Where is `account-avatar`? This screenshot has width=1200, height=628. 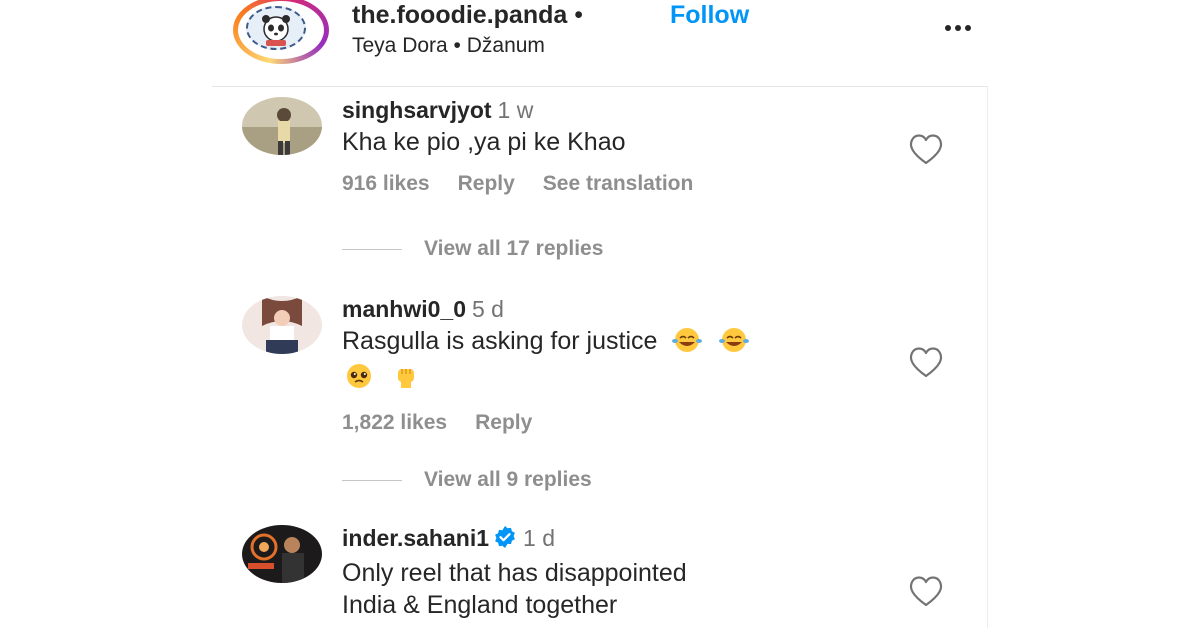 account-avatar is located at coordinates (281, 32).